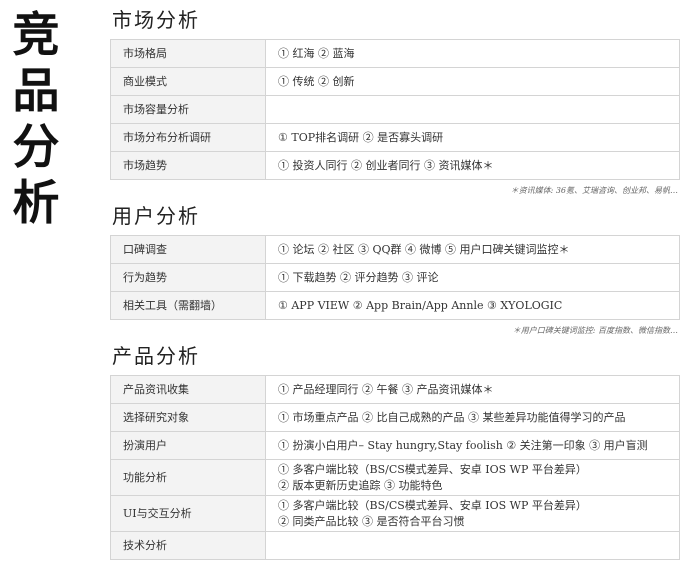  Describe the element at coordinates (36, 35) in the screenshot. I see `big-title-char: 竞` at that location.